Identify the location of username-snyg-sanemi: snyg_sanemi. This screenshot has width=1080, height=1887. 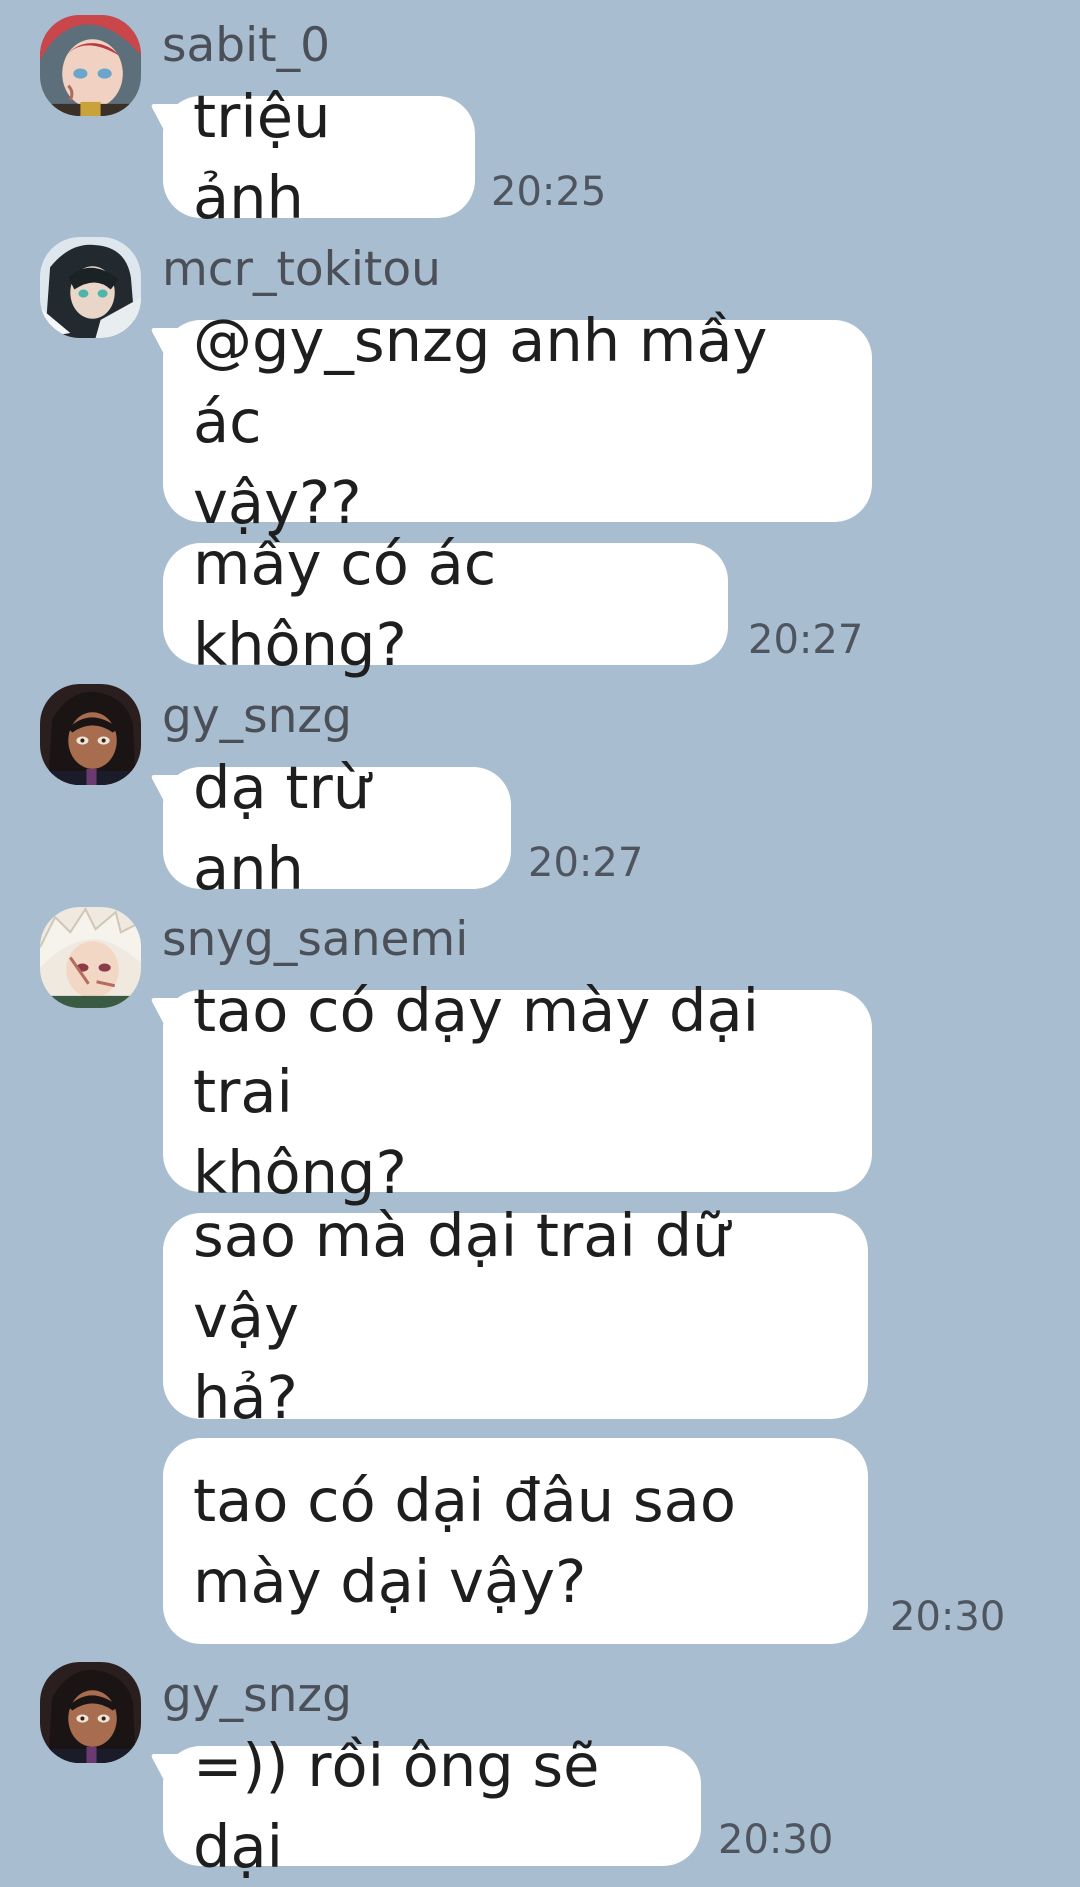
(315, 939).